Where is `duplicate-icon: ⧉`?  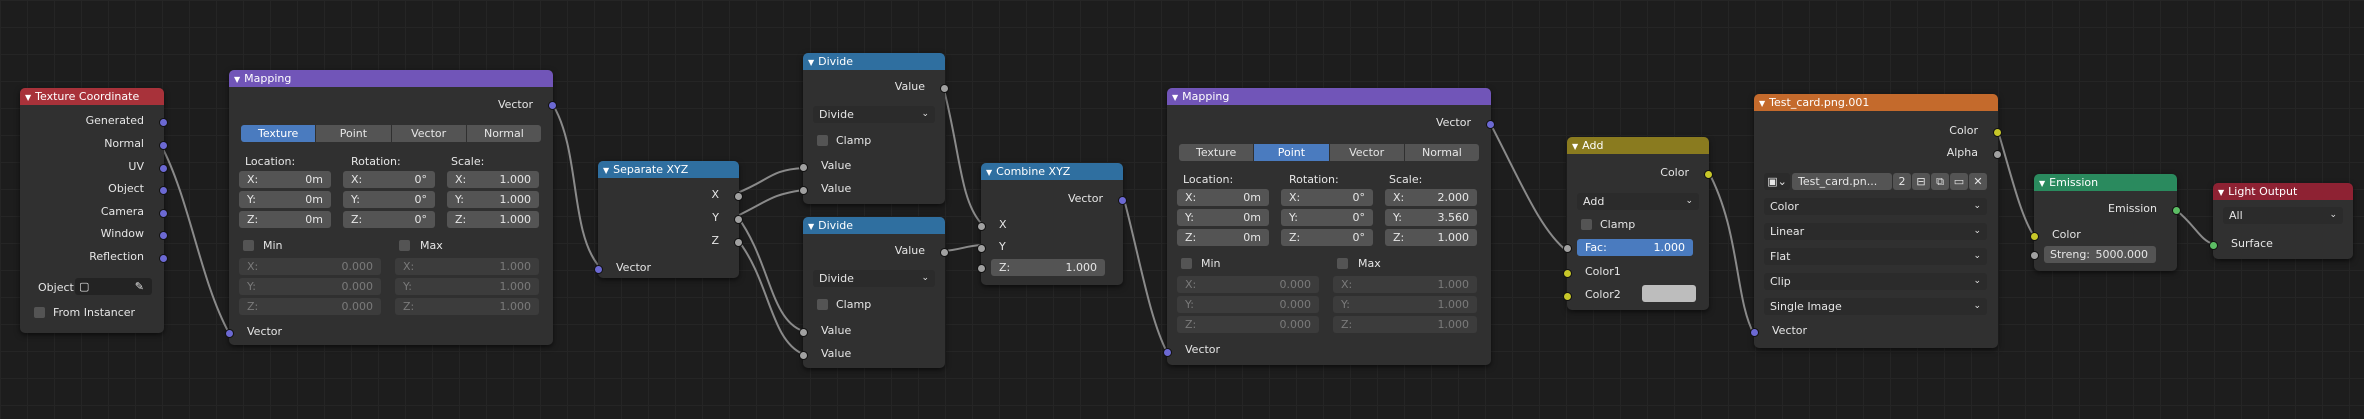
duplicate-icon: ⧉ is located at coordinates (1940, 181).